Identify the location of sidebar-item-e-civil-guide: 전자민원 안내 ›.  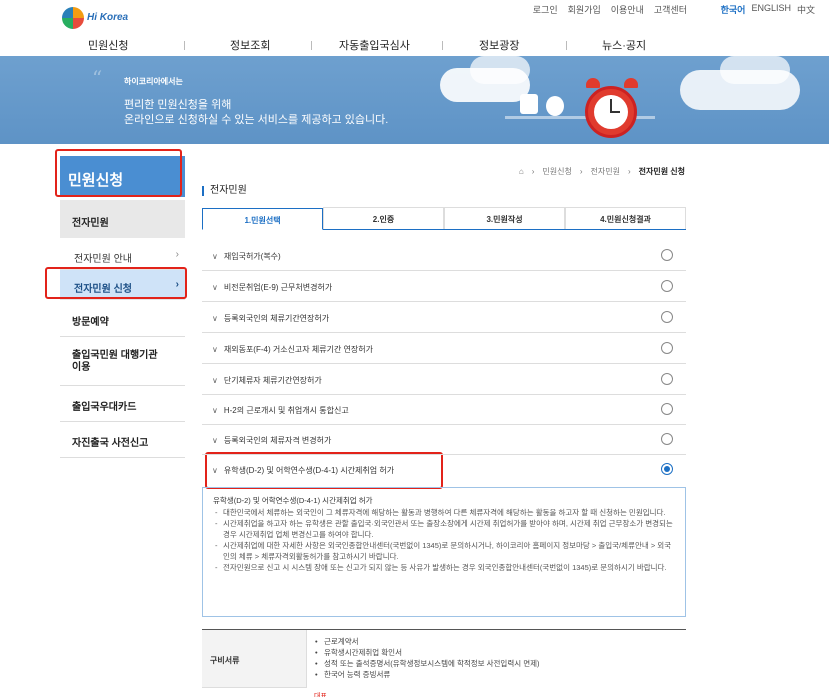
(122, 255).